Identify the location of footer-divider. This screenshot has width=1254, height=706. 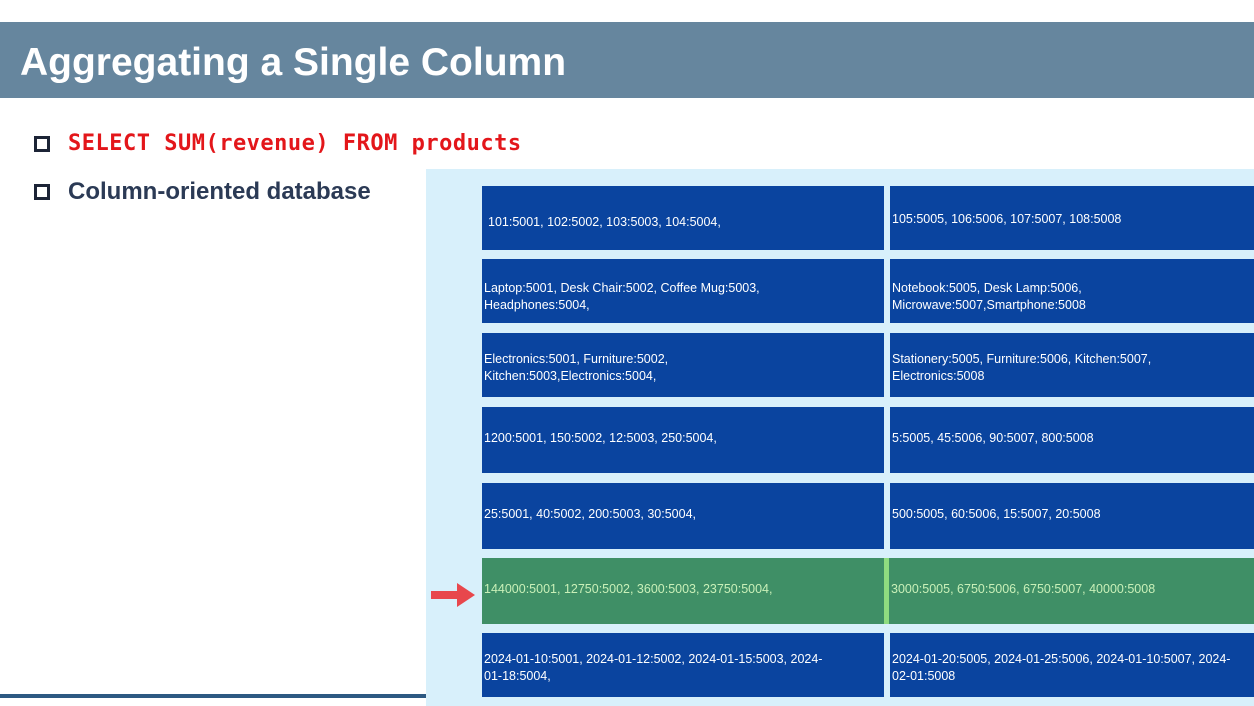
(215, 696).